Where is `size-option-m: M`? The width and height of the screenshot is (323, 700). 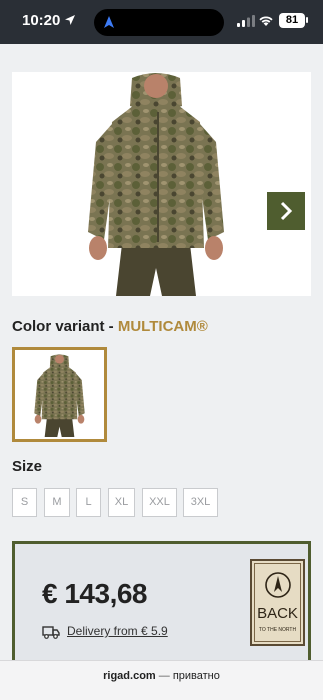
size-option-m: M is located at coordinates (57, 502).